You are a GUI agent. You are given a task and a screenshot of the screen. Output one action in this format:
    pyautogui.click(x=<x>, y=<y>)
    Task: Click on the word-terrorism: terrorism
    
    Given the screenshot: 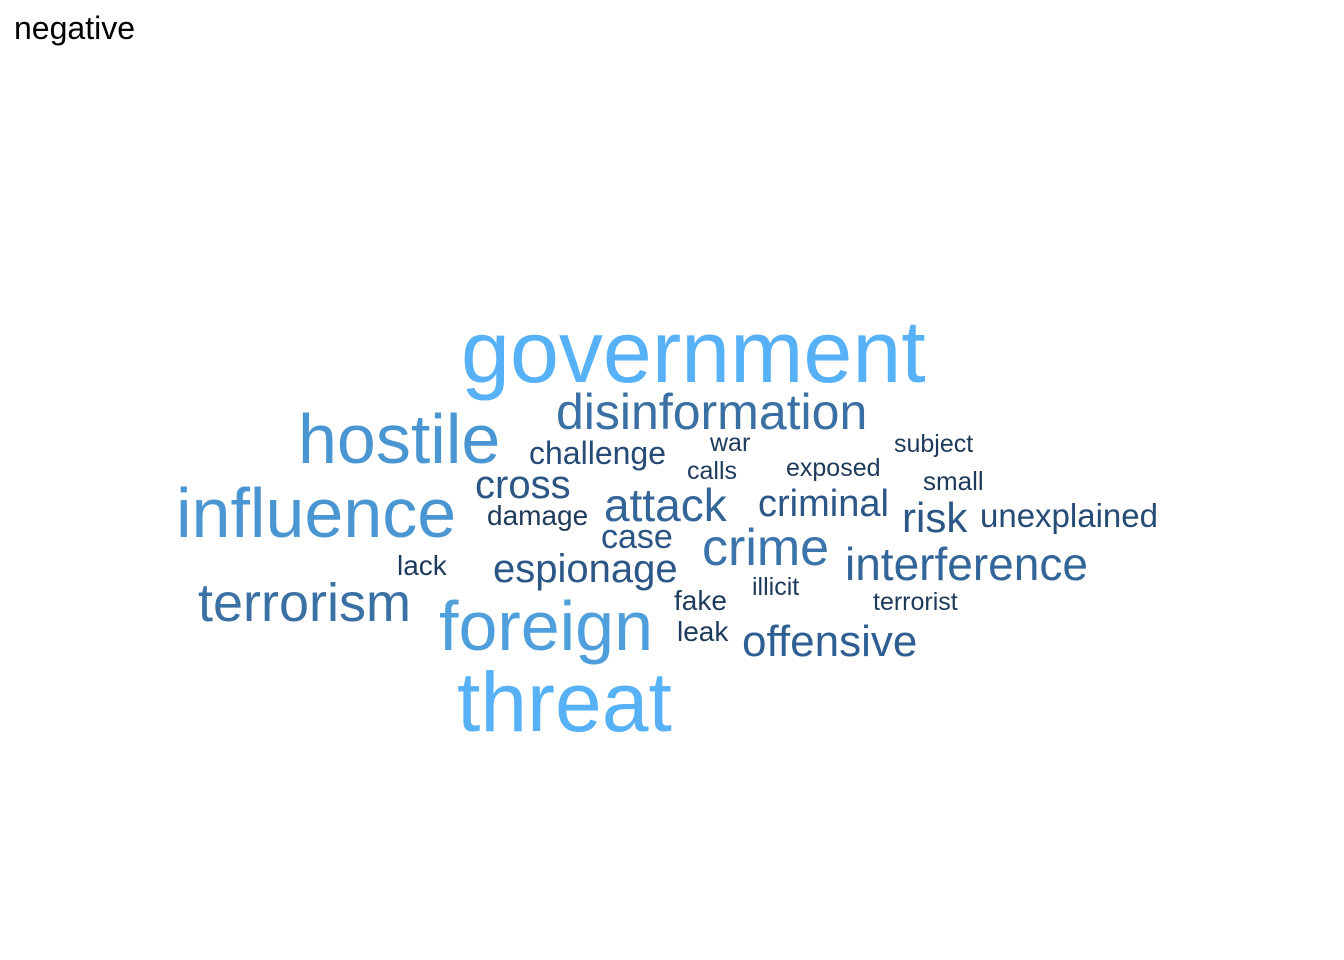 What is the action you would take?
    pyautogui.click(x=304, y=603)
    